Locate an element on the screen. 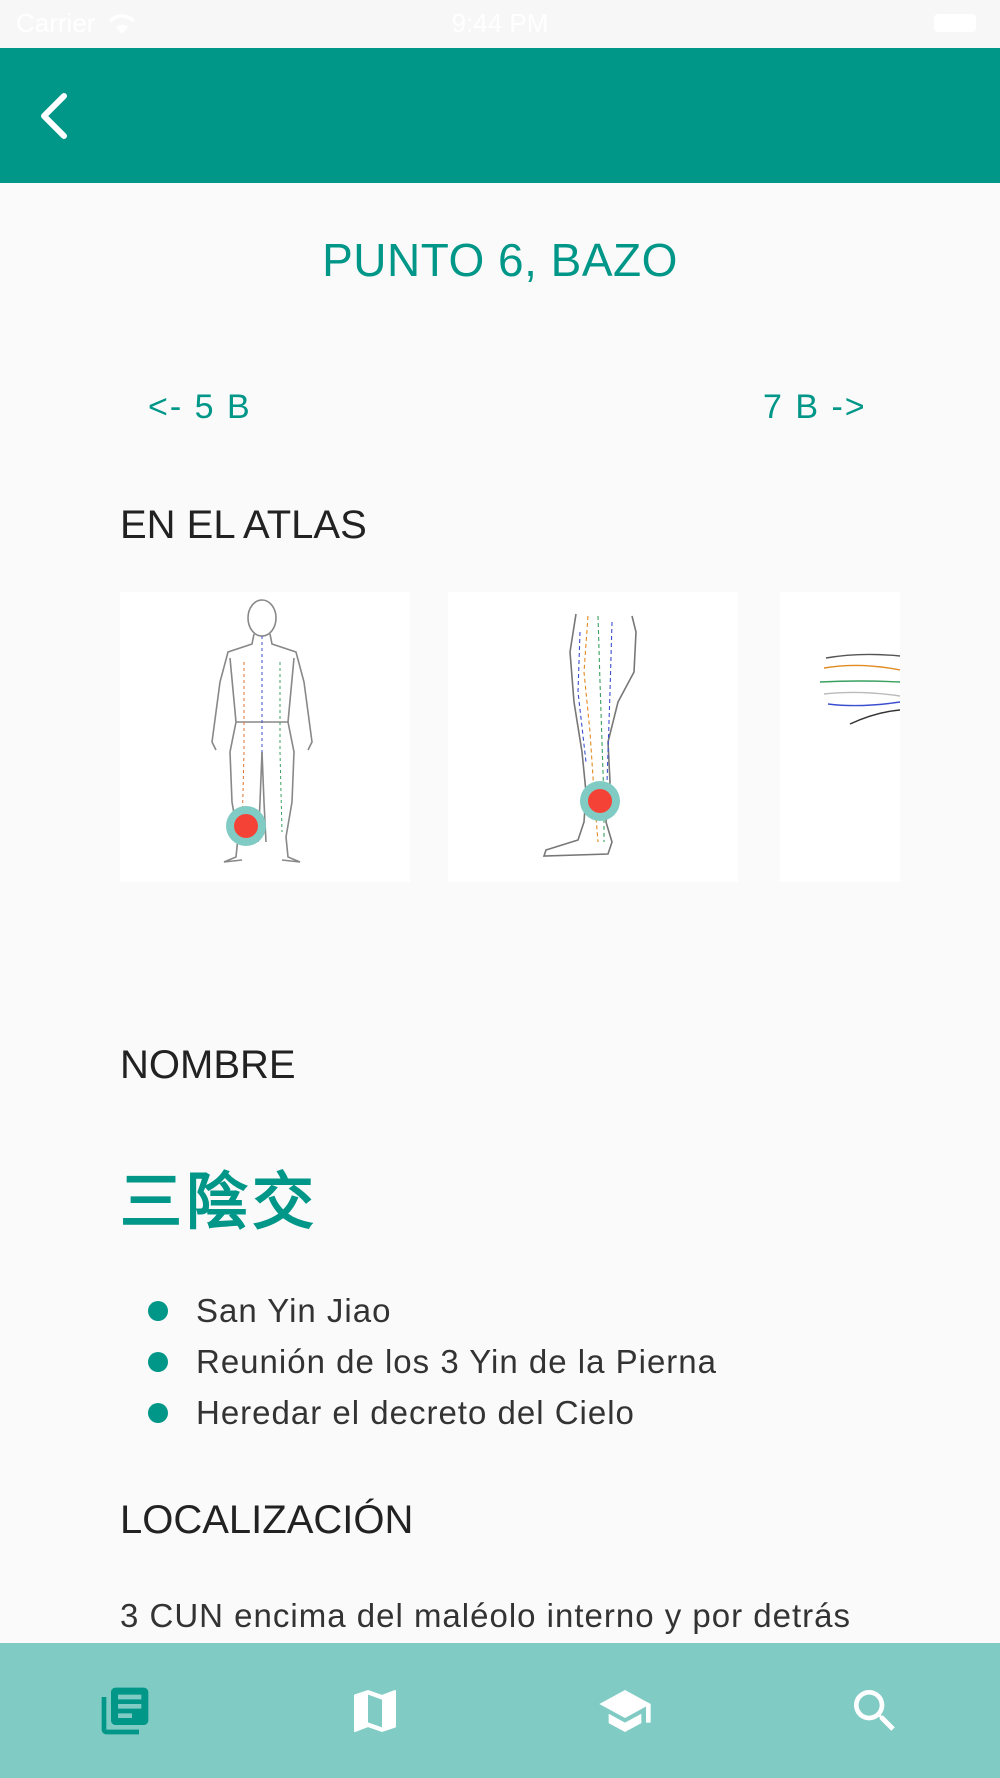  list-item: Heredar el decreto del Cielo is located at coordinates (428, 1412).